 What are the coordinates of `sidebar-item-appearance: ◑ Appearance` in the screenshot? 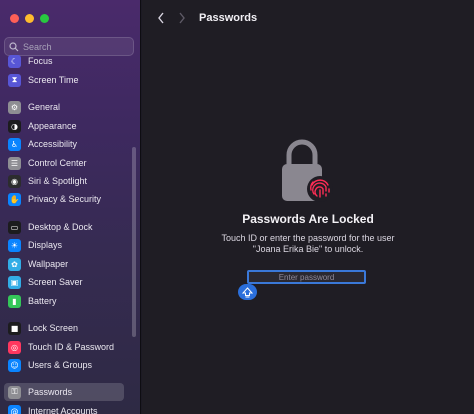 It's located at (64, 126).